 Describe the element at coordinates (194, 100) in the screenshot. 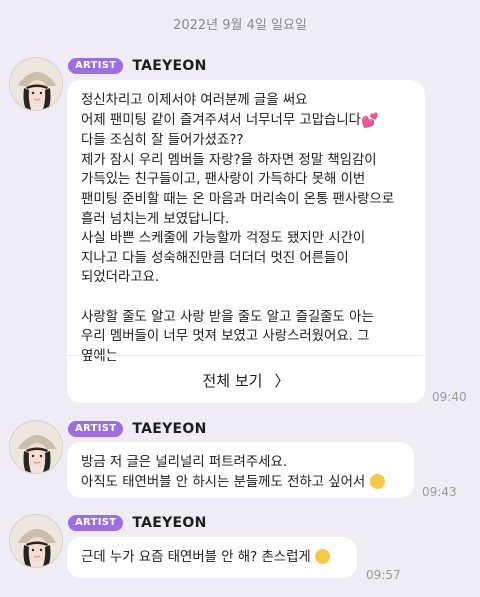

I see `line: 정신차리고 이제서야 여러분께 글을 써요` at that location.